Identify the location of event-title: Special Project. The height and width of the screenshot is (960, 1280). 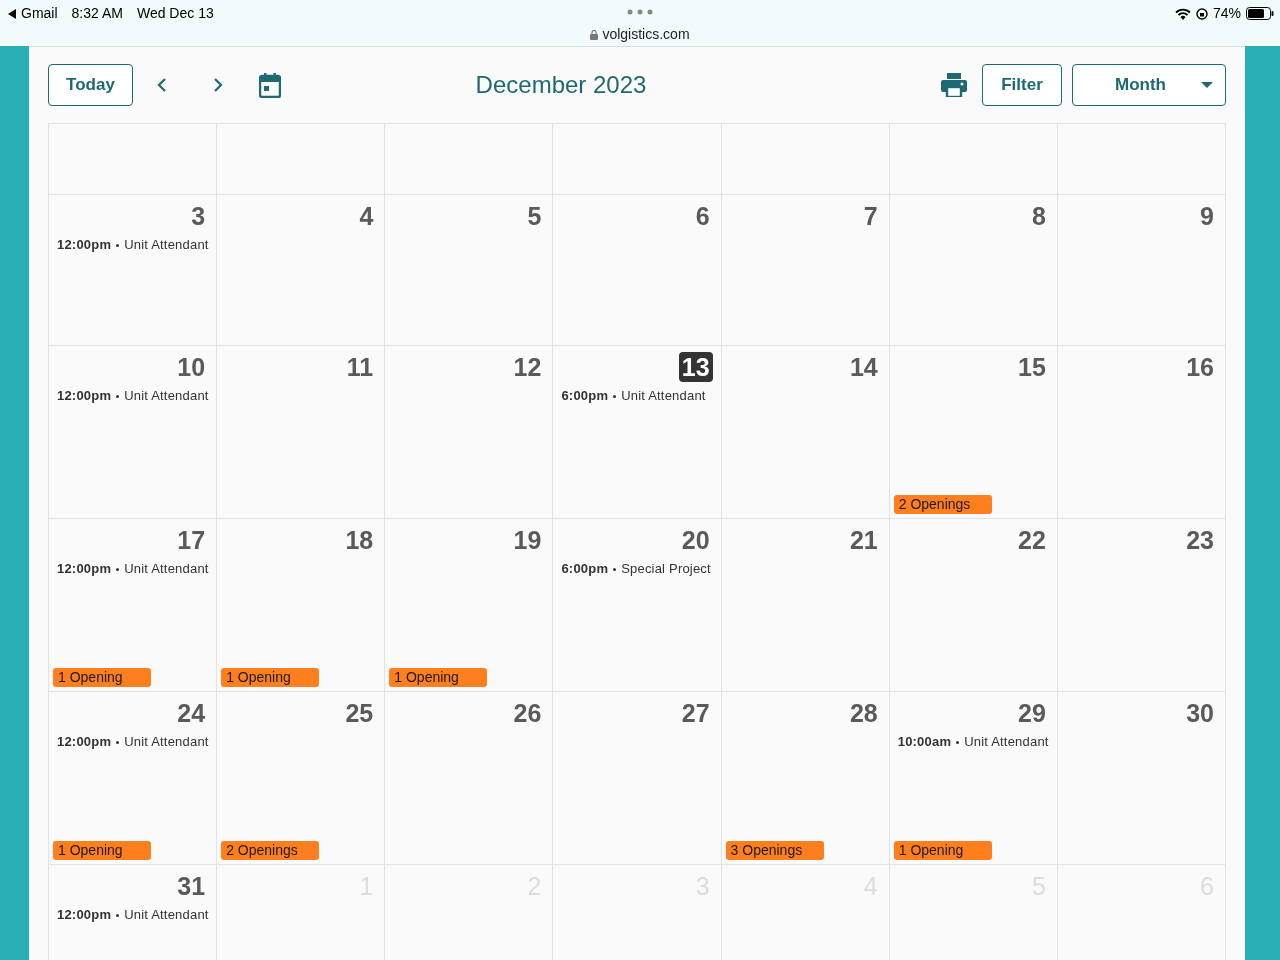
(666, 568).